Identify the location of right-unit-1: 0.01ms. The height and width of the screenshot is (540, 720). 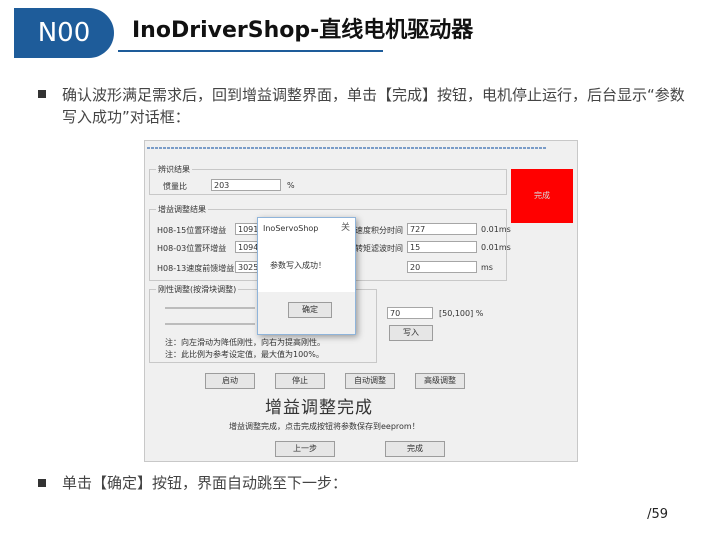
(496, 229).